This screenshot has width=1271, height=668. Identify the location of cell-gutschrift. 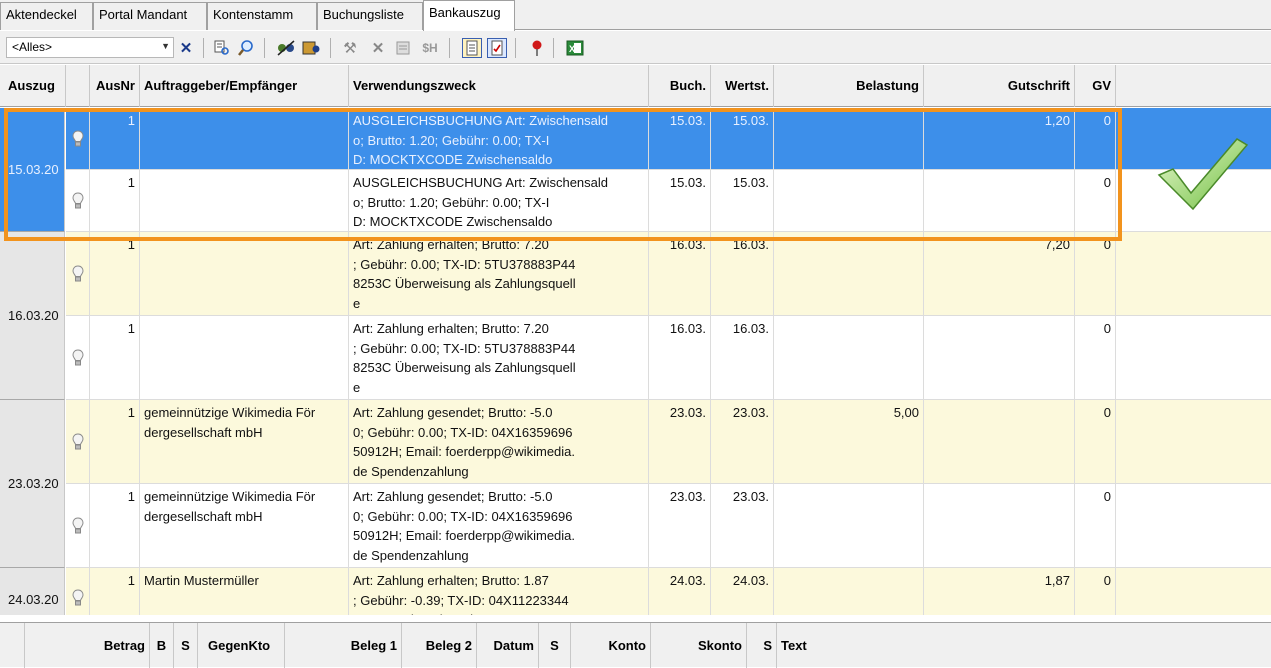
(999, 442).